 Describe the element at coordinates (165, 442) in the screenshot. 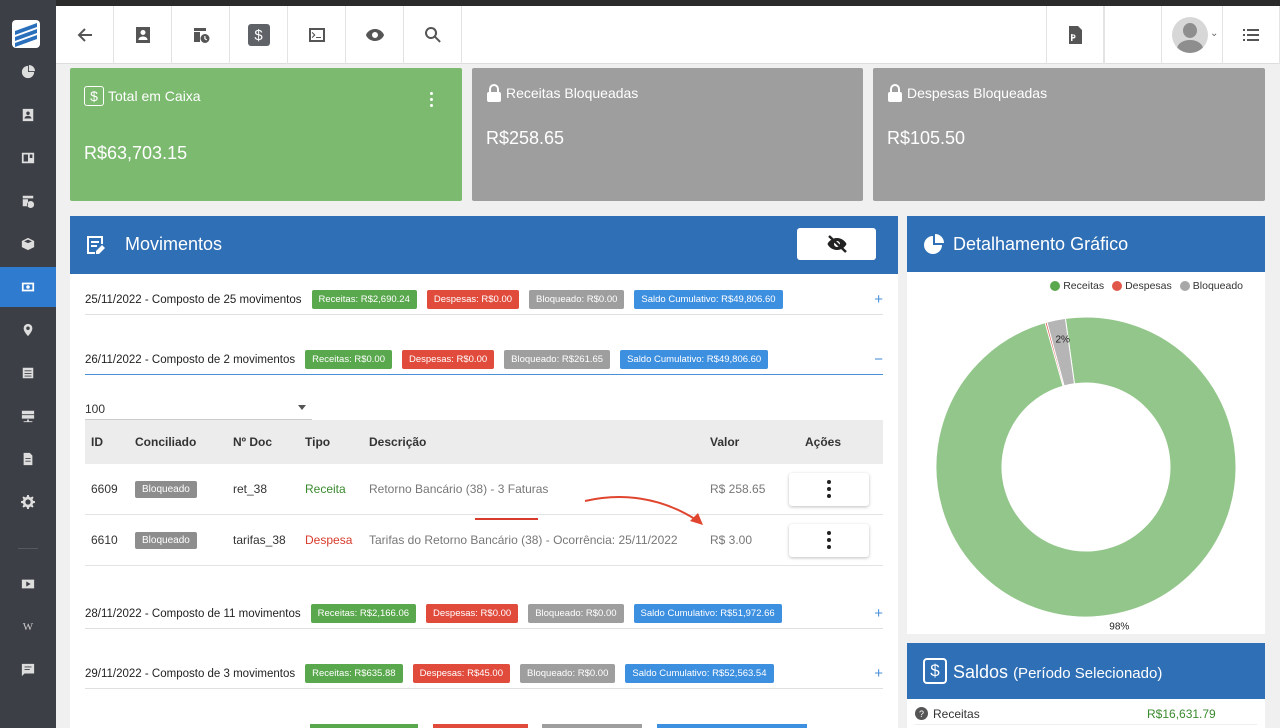

I see `col-conciliado: Conciliado` at that location.